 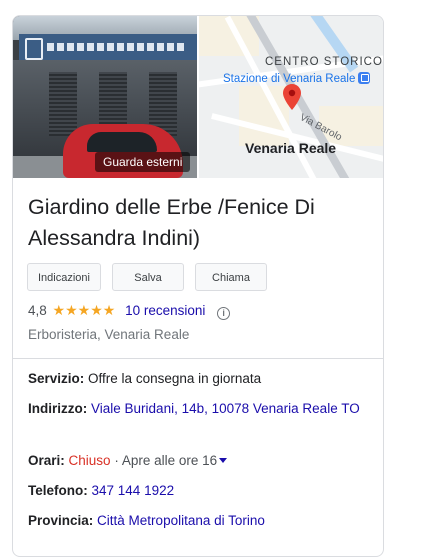 What do you see at coordinates (117, 47) in the screenshot?
I see `shop-sign-lettering` at bounding box center [117, 47].